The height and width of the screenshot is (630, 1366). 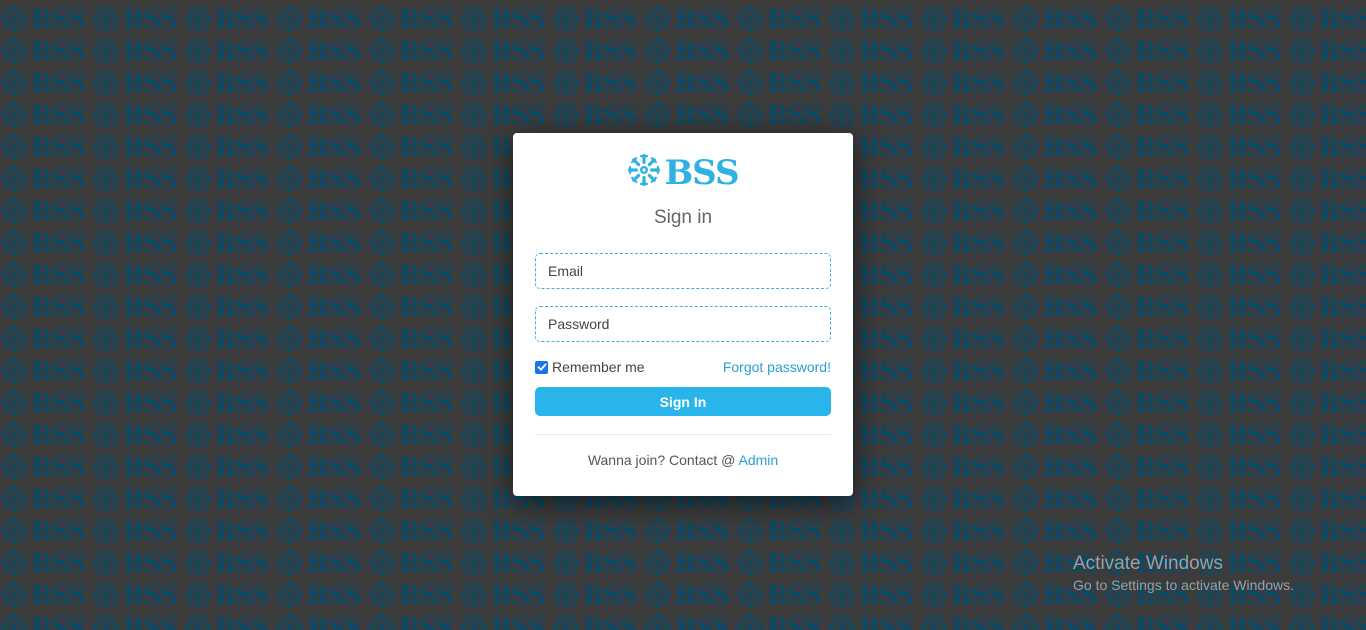 What do you see at coordinates (683, 401) in the screenshot?
I see `sign-in-button: Sign In` at bounding box center [683, 401].